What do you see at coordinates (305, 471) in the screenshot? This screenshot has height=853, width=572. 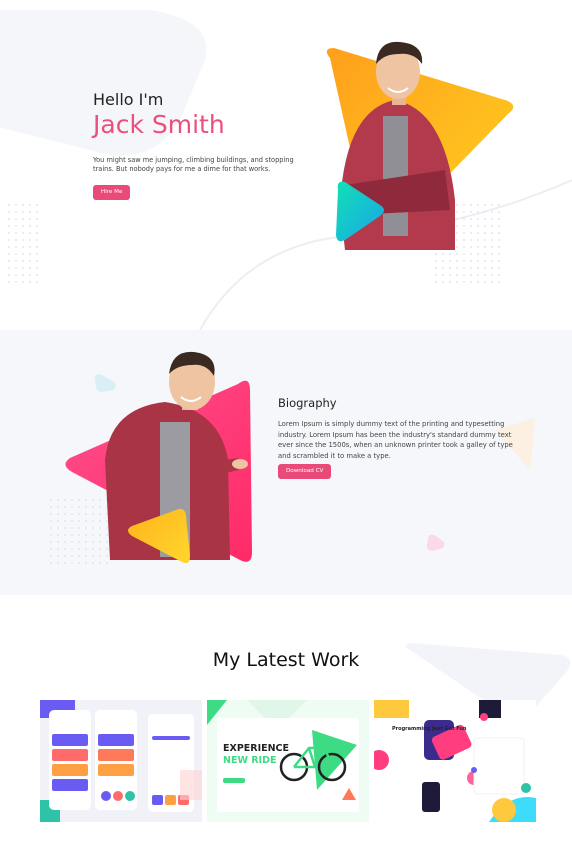 I see `download-cv-button: Download CV` at bounding box center [305, 471].